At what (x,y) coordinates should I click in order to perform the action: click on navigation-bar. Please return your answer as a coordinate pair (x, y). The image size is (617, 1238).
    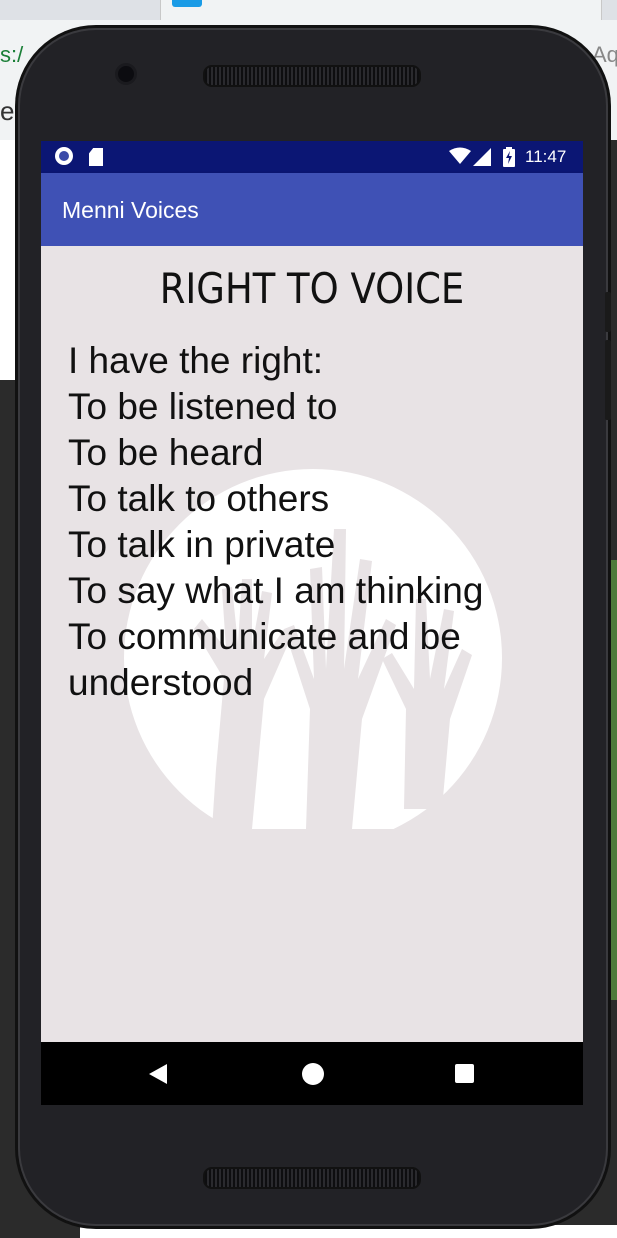
    Looking at the image, I should click on (312, 1073).